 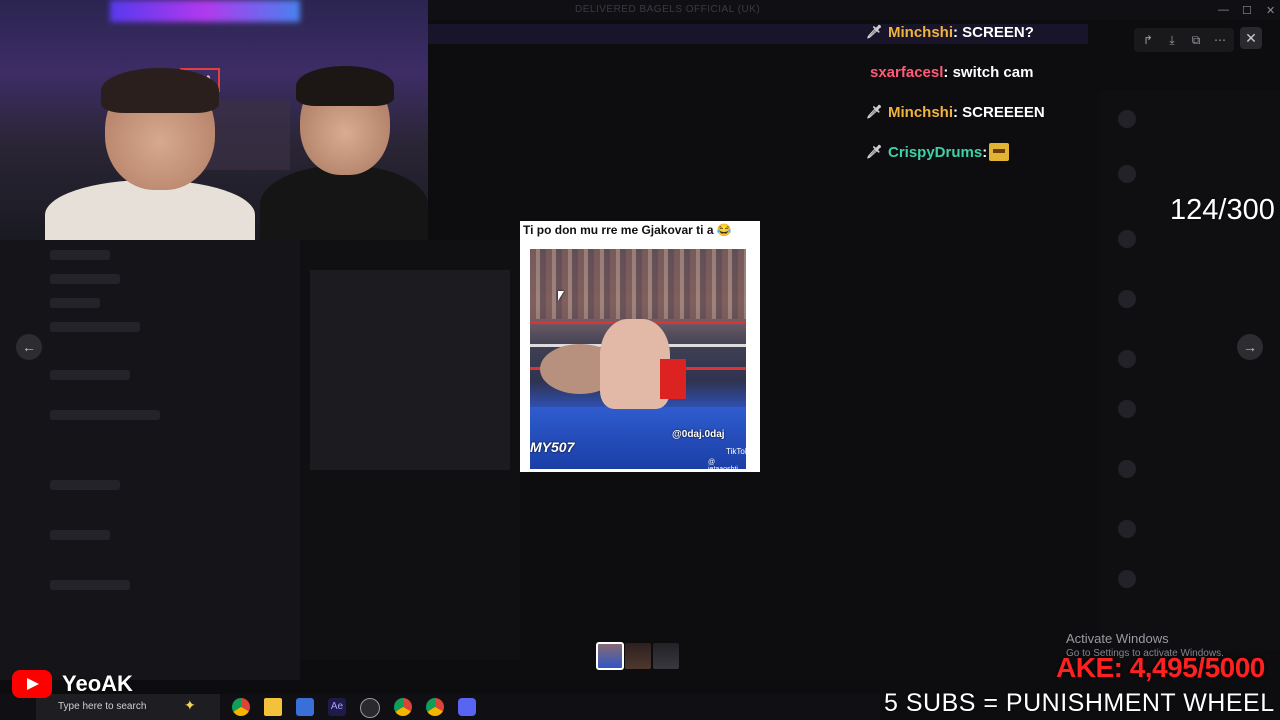 What do you see at coordinates (29, 347) in the screenshot?
I see `previous-arrow-icon: ←` at bounding box center [29, 347].